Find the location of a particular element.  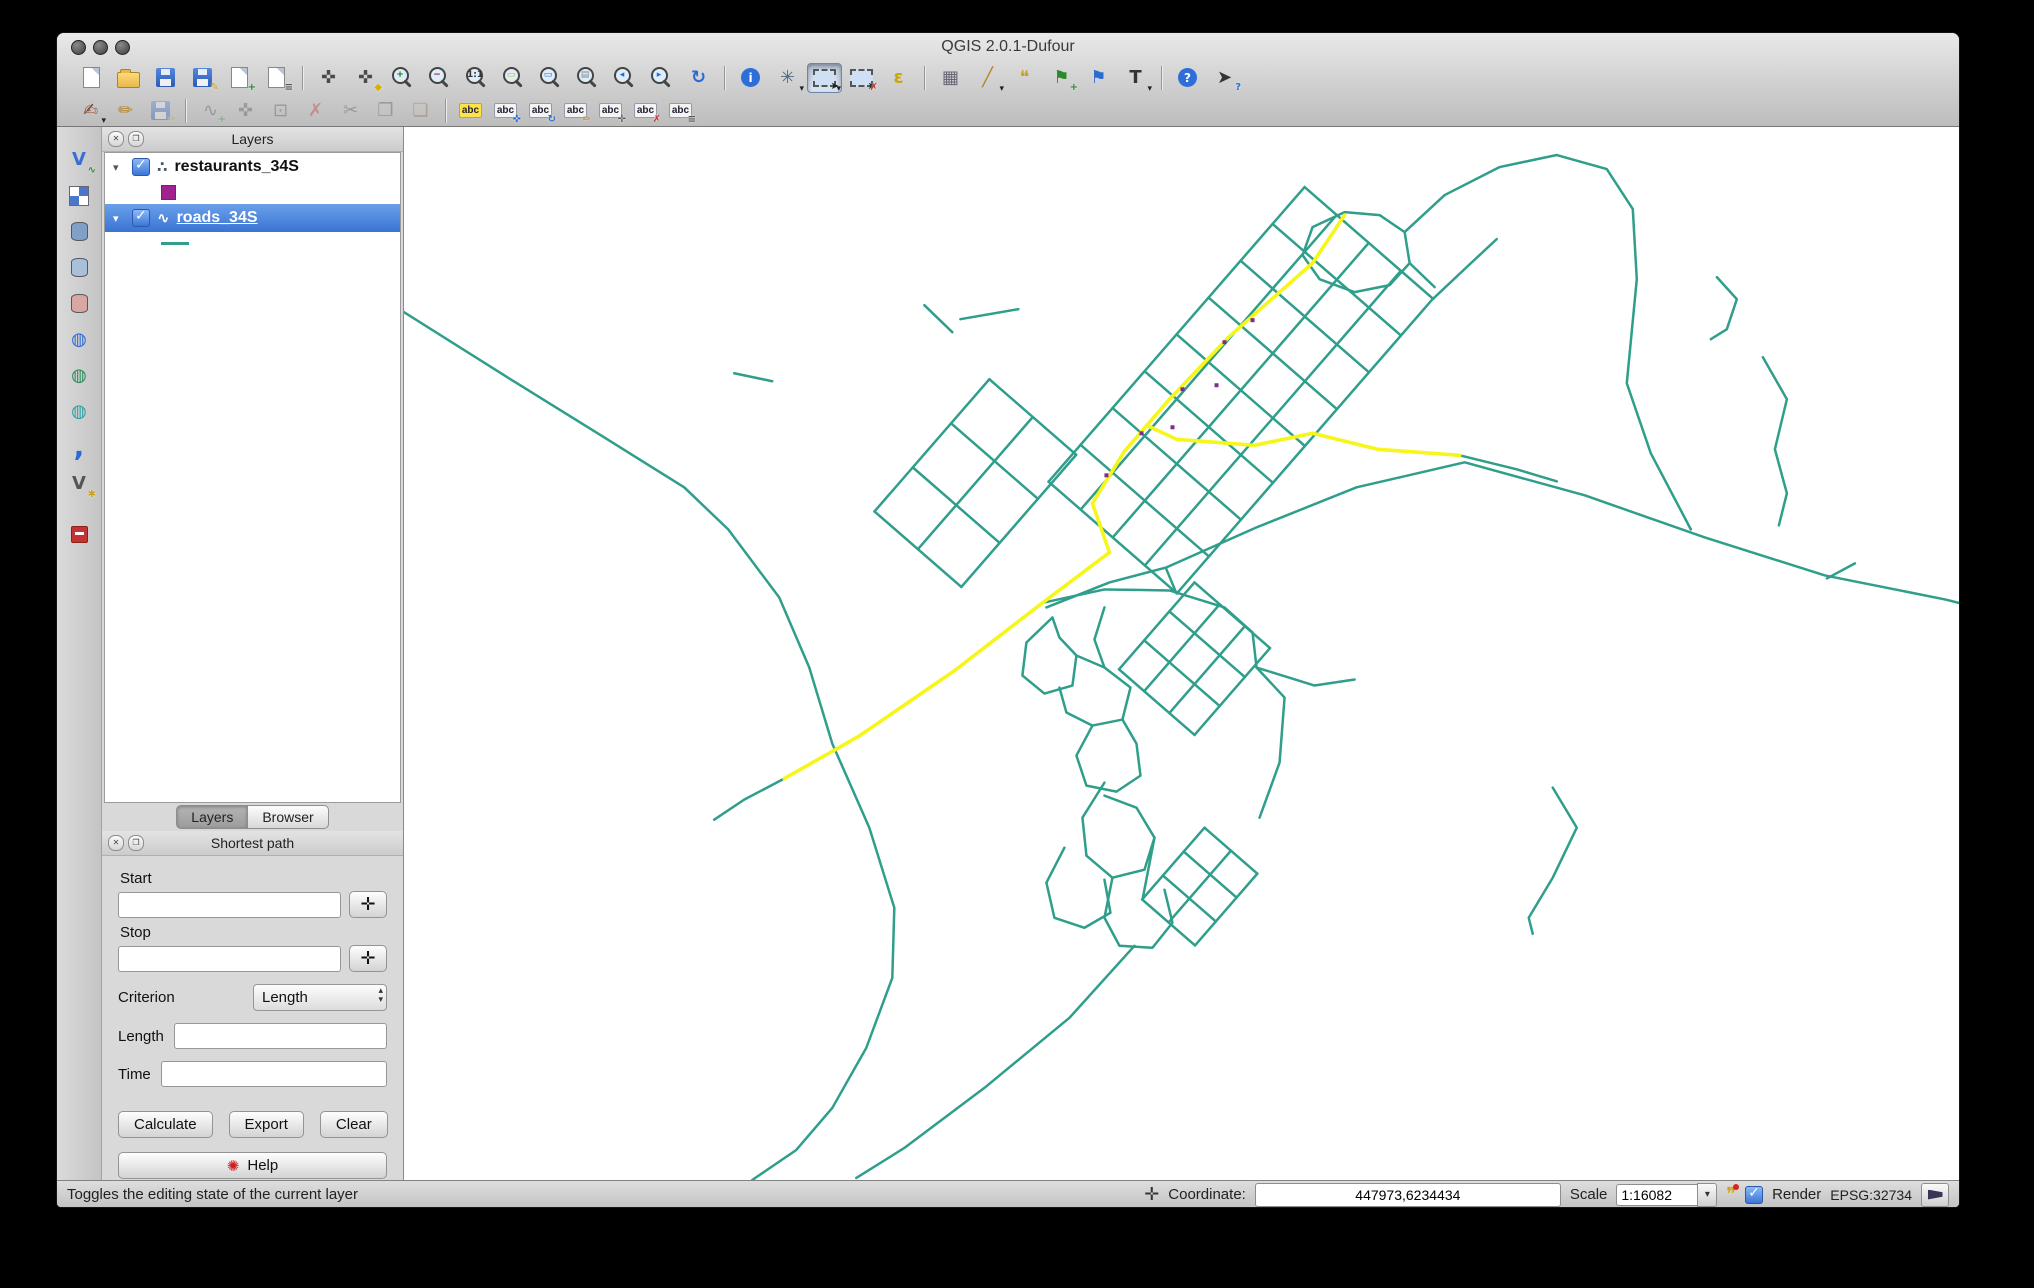

zoom-full-button: ▭ is located at coordinates (513, 78).